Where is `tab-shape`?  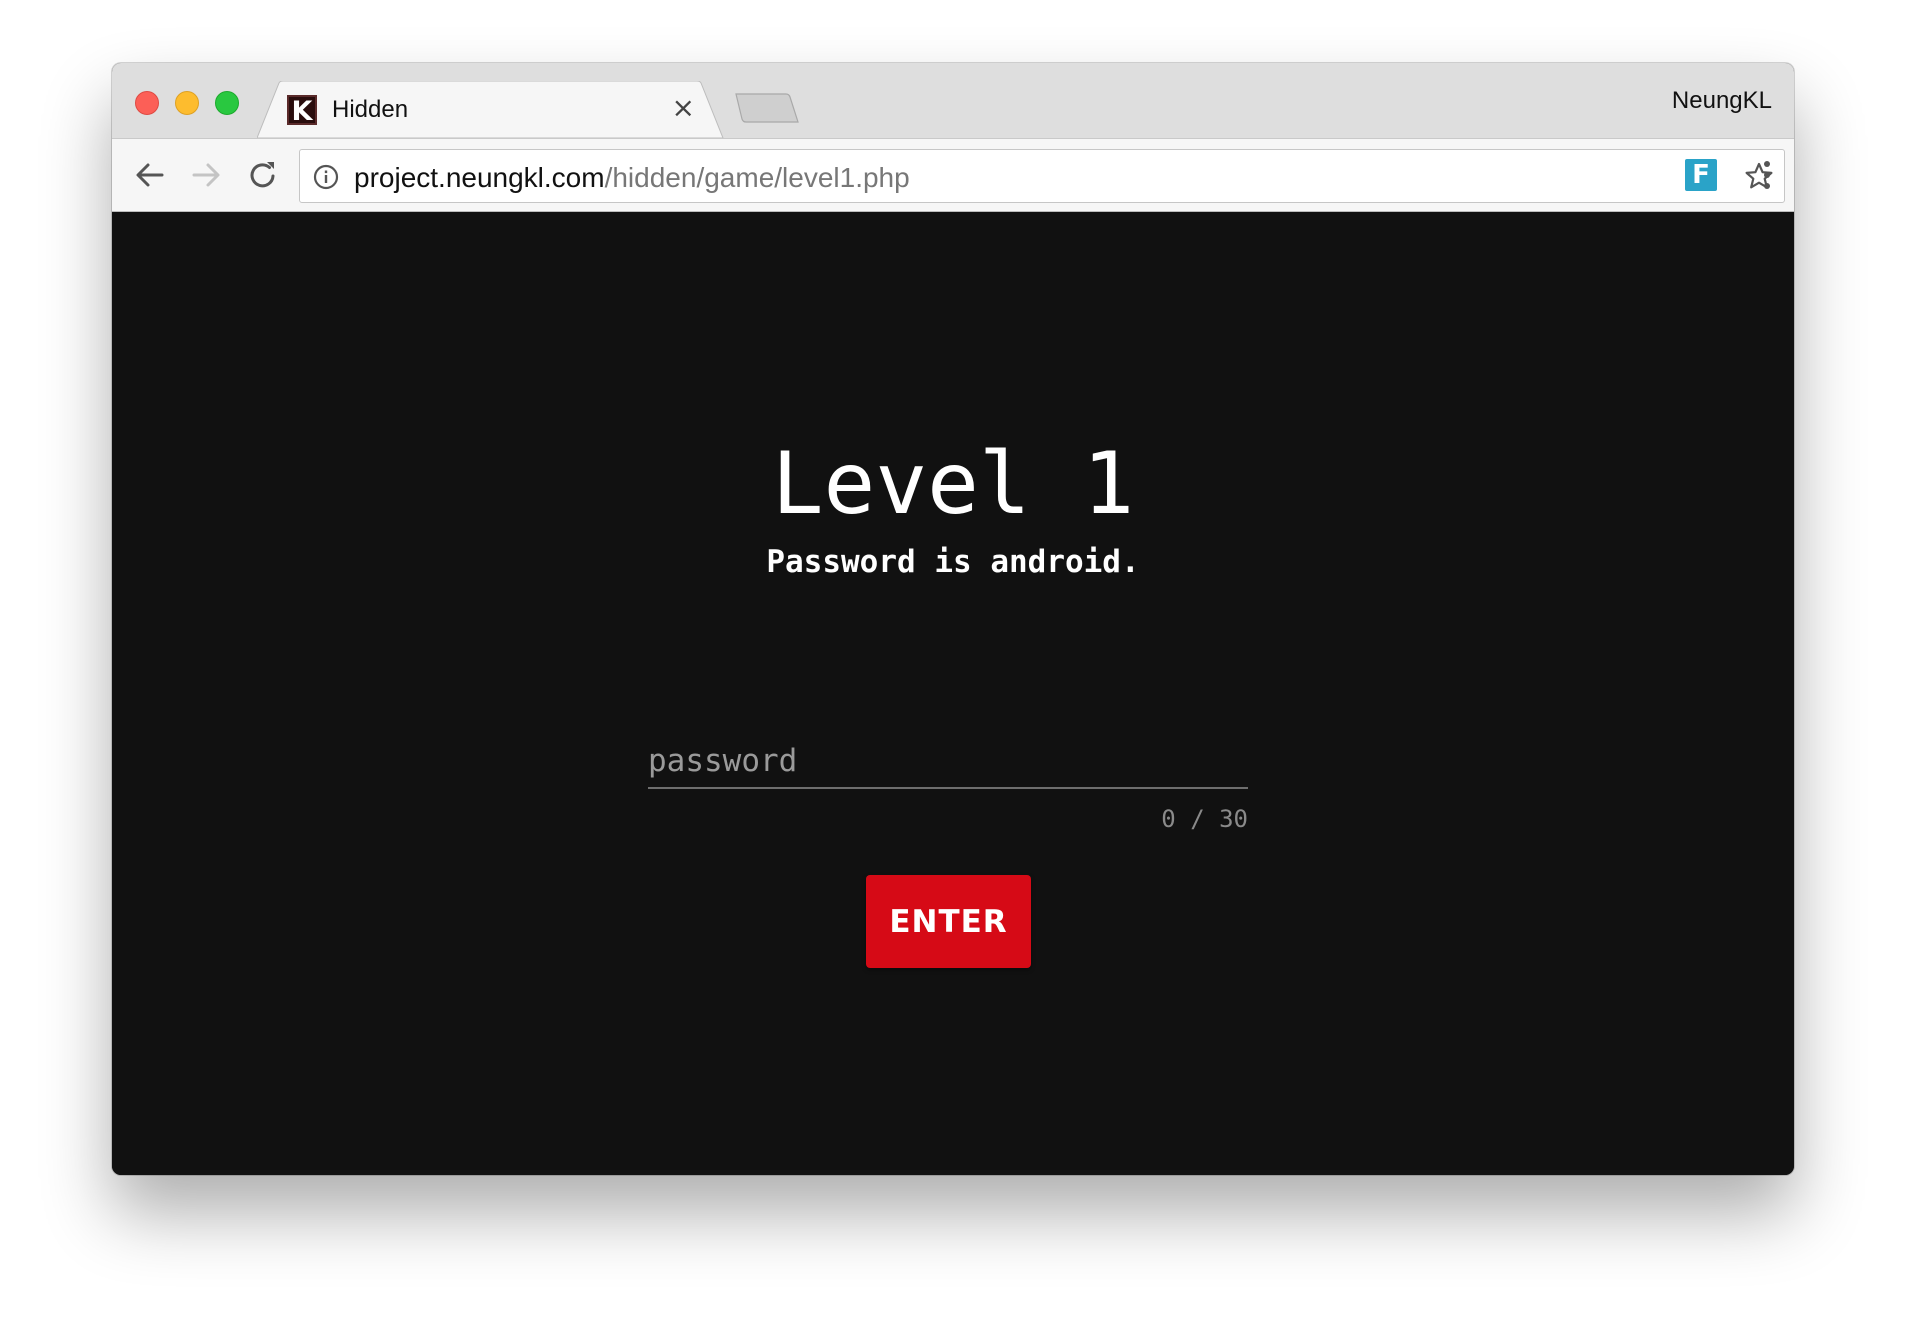 tab-shape is located at coordinates (490, 109).